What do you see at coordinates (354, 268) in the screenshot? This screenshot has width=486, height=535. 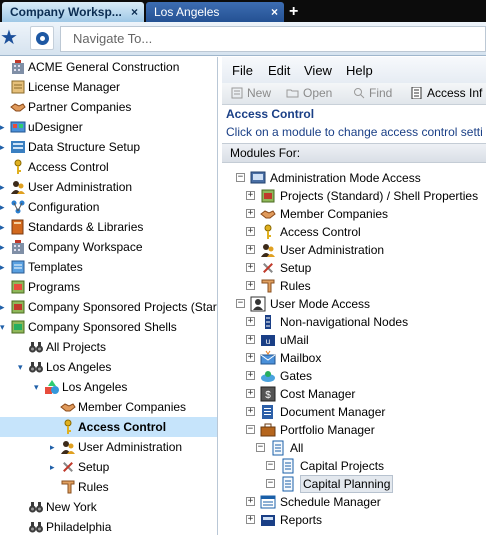 I see `module-item: + Setup` at bounding box center [354, 268].